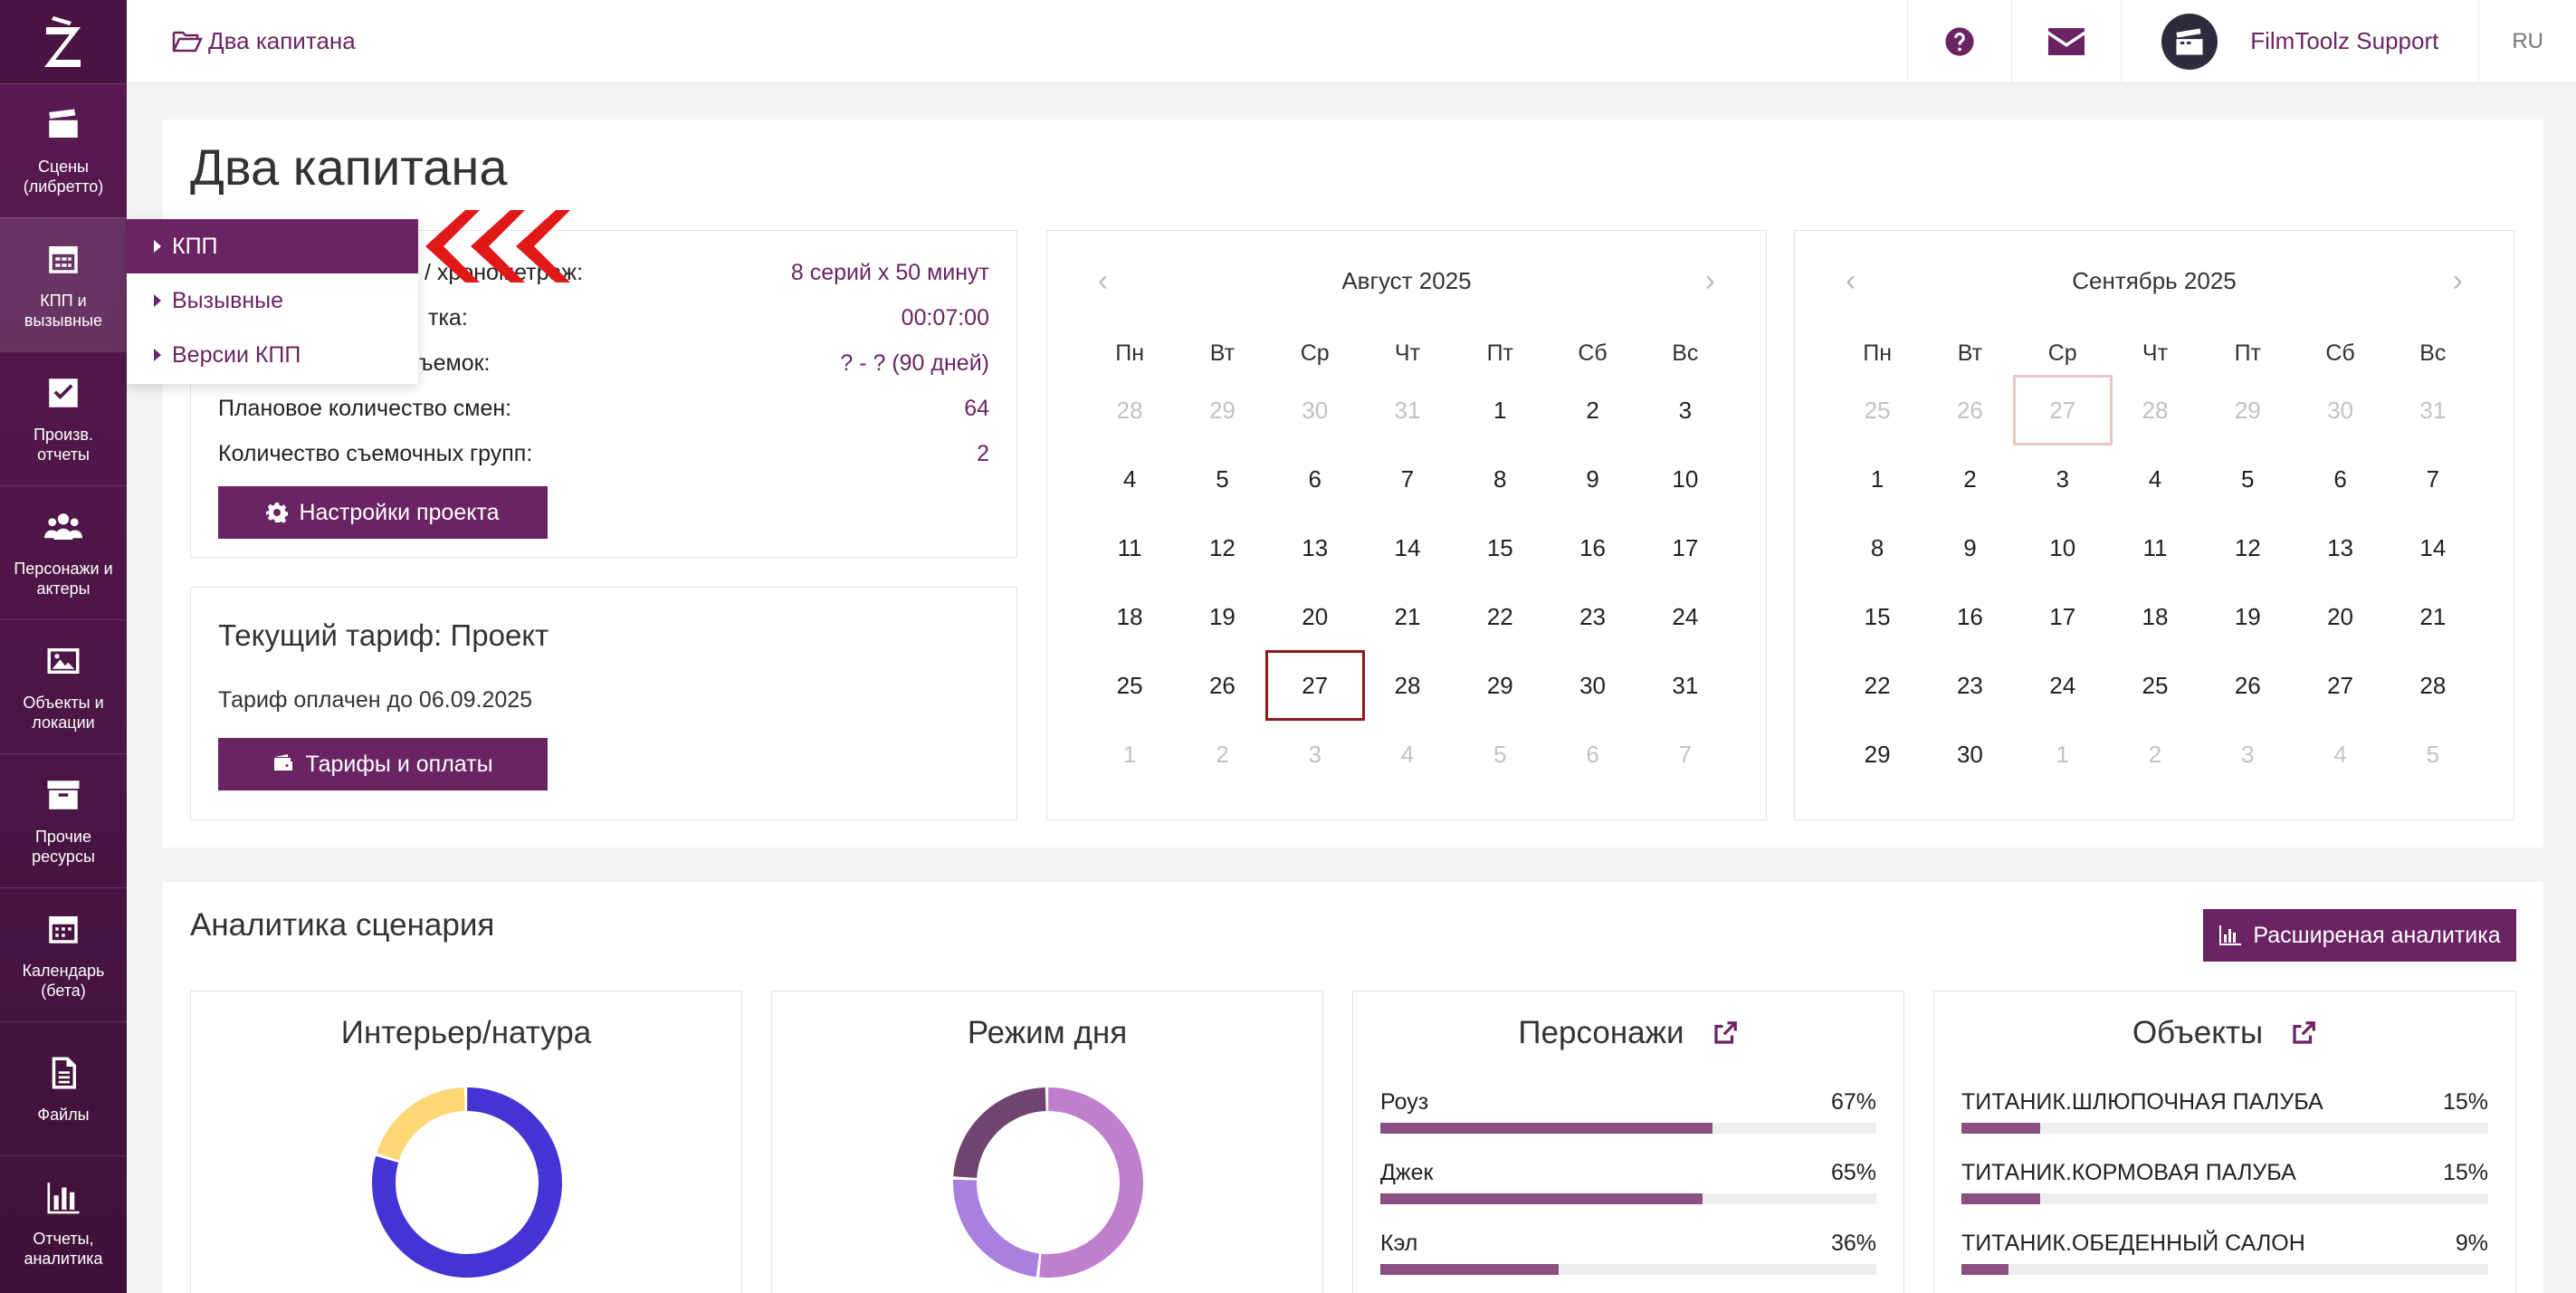 This screenshot has height=1293, width=2576. What do you see at coordinates (64, 954) in the screenshot?
I see `sidebar-item-calendar: Календарь (бета)` at bounding box center [64, 954].